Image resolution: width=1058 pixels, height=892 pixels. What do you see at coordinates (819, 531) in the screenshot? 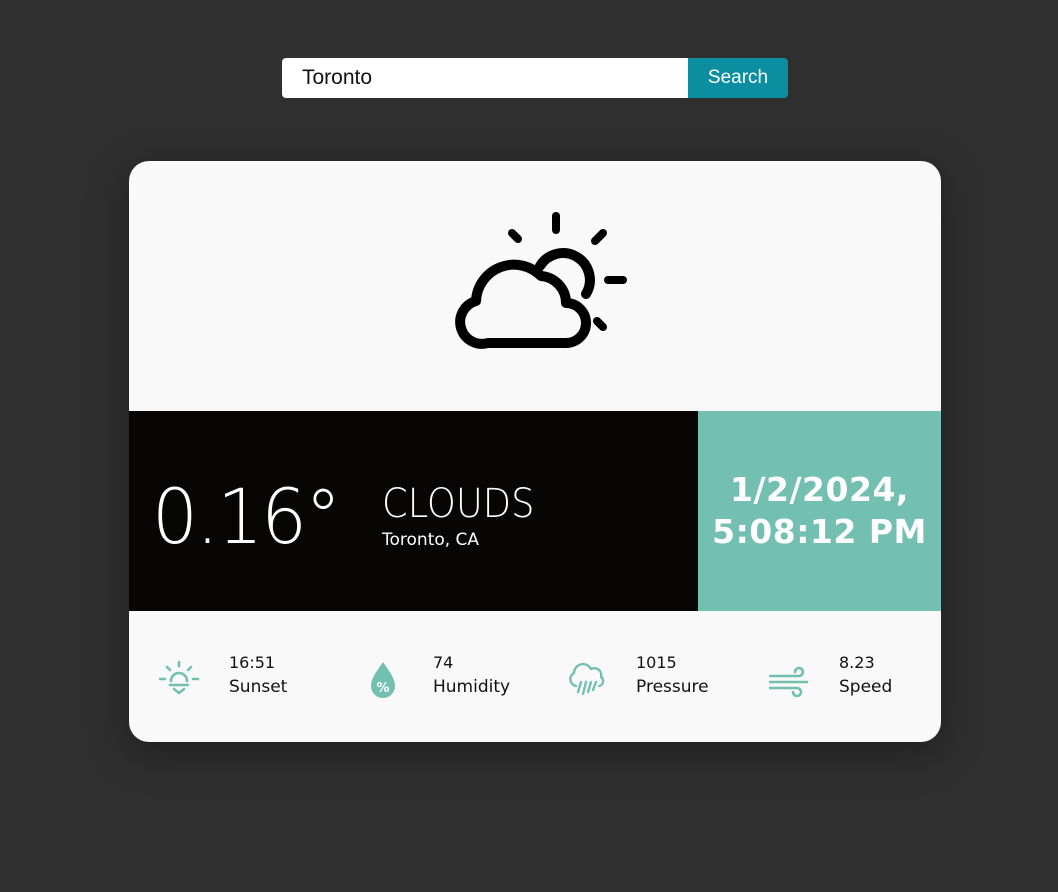
I see `time-label: 5:08:12 PM` at bounding box center [819, 531].